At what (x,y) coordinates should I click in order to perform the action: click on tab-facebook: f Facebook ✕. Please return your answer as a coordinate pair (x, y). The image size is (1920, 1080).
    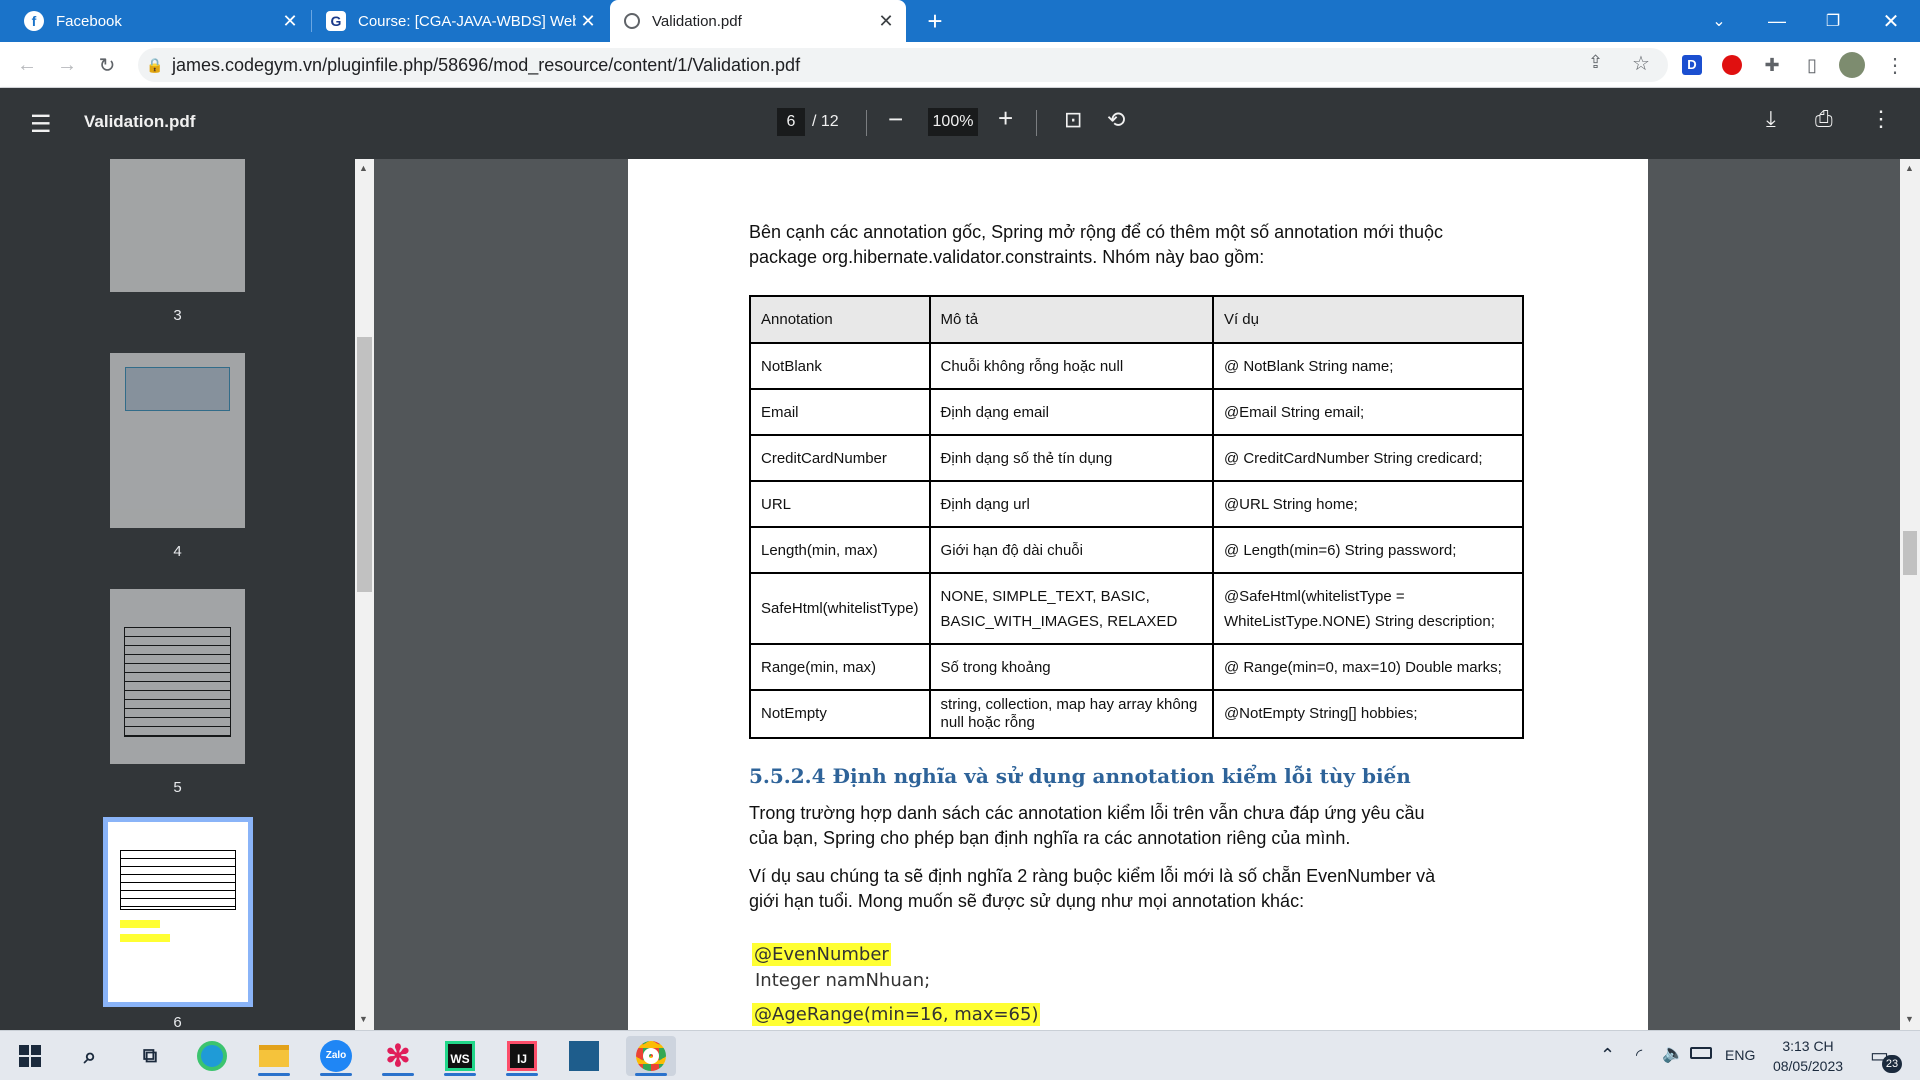
    Looking at the image, I should click on (155, 21).